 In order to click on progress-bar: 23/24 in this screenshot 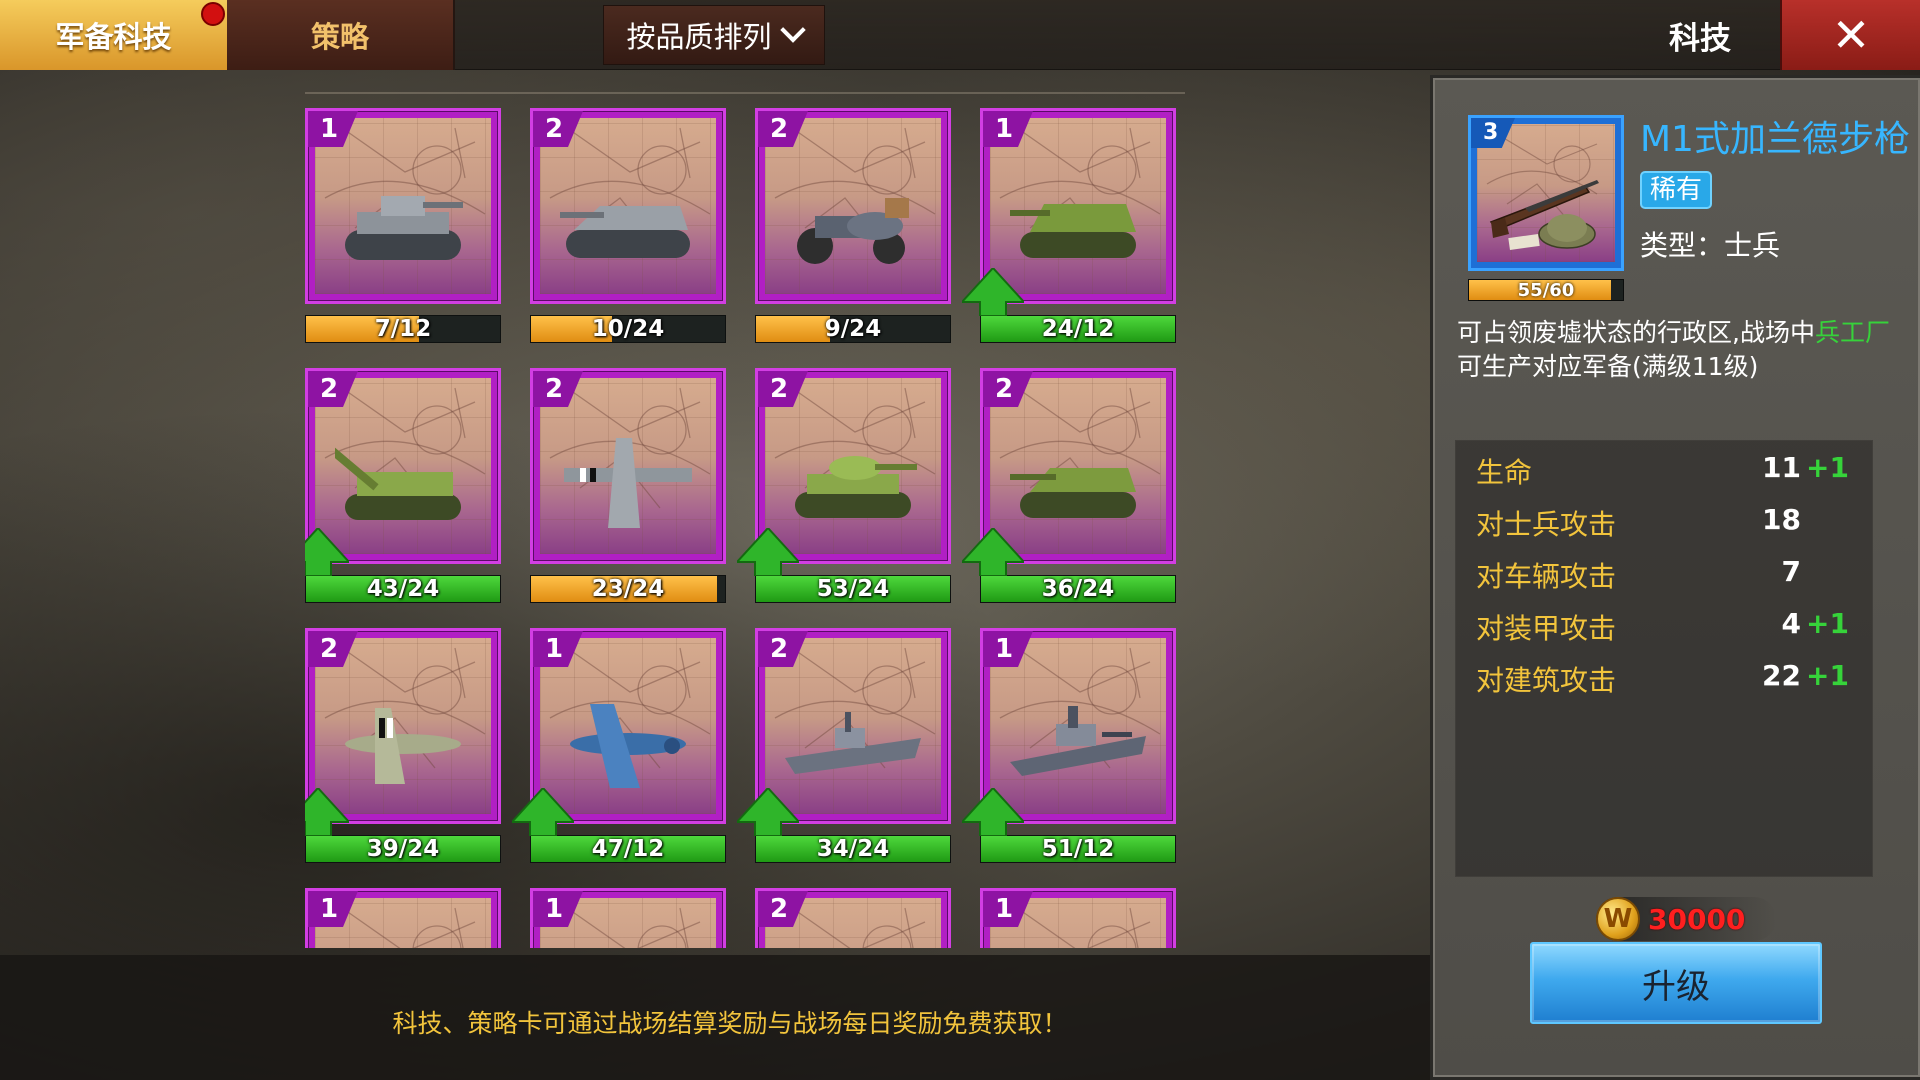, I will do `click(628, 589)`.